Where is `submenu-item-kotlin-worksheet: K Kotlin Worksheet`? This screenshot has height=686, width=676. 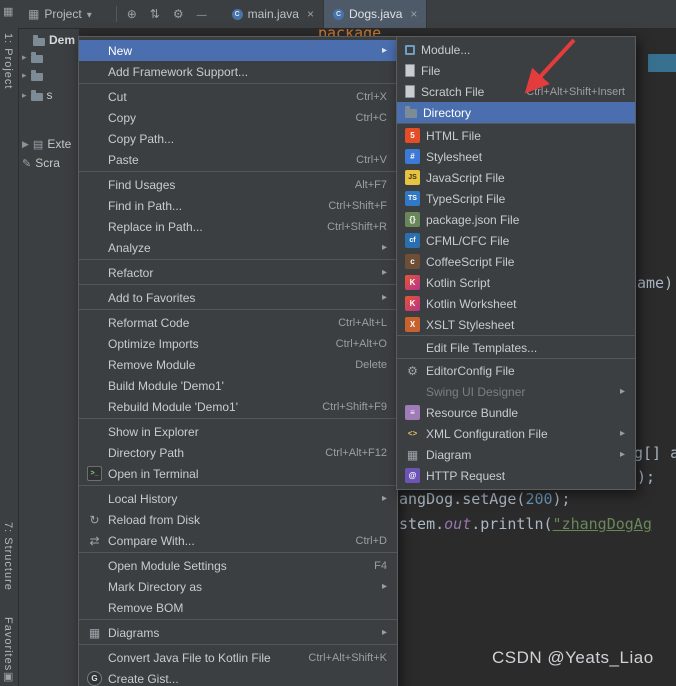
submenu-item-kotlin-worksheet: K Kotlin Worksheet is located at coordinates (516, 303).